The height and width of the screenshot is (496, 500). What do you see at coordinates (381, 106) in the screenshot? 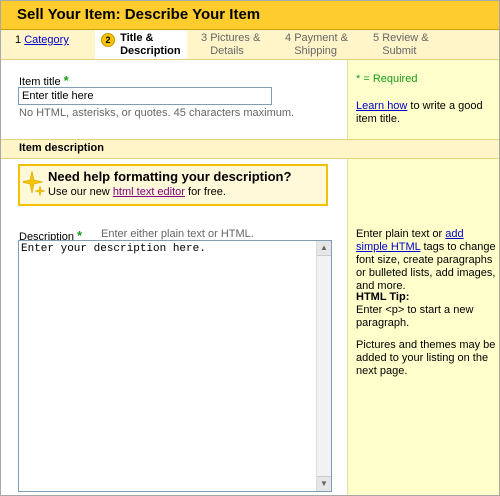
I see `learn-how-link: Learn how` at bounding box center [381, 106].